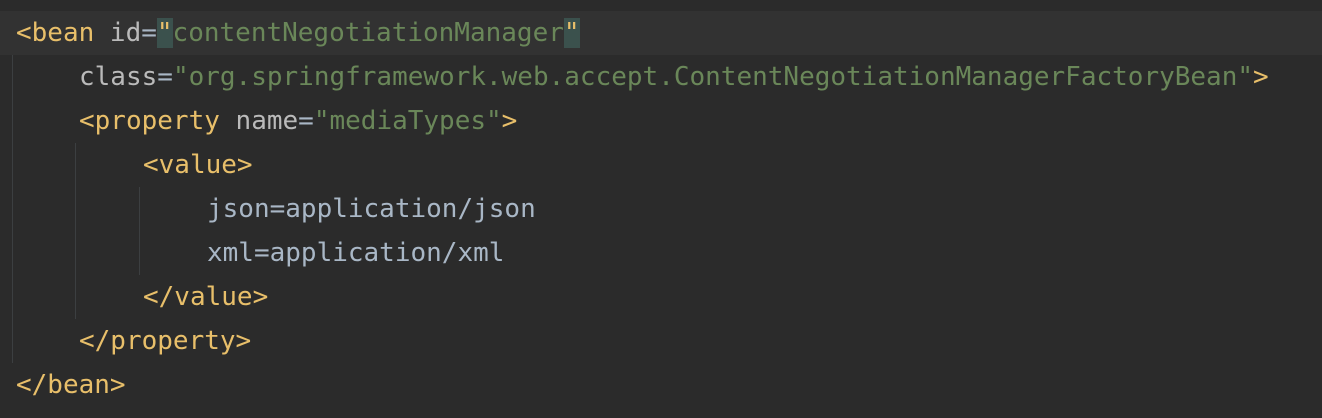  I want to click on code-line-8: </property>, so click(165, 341).